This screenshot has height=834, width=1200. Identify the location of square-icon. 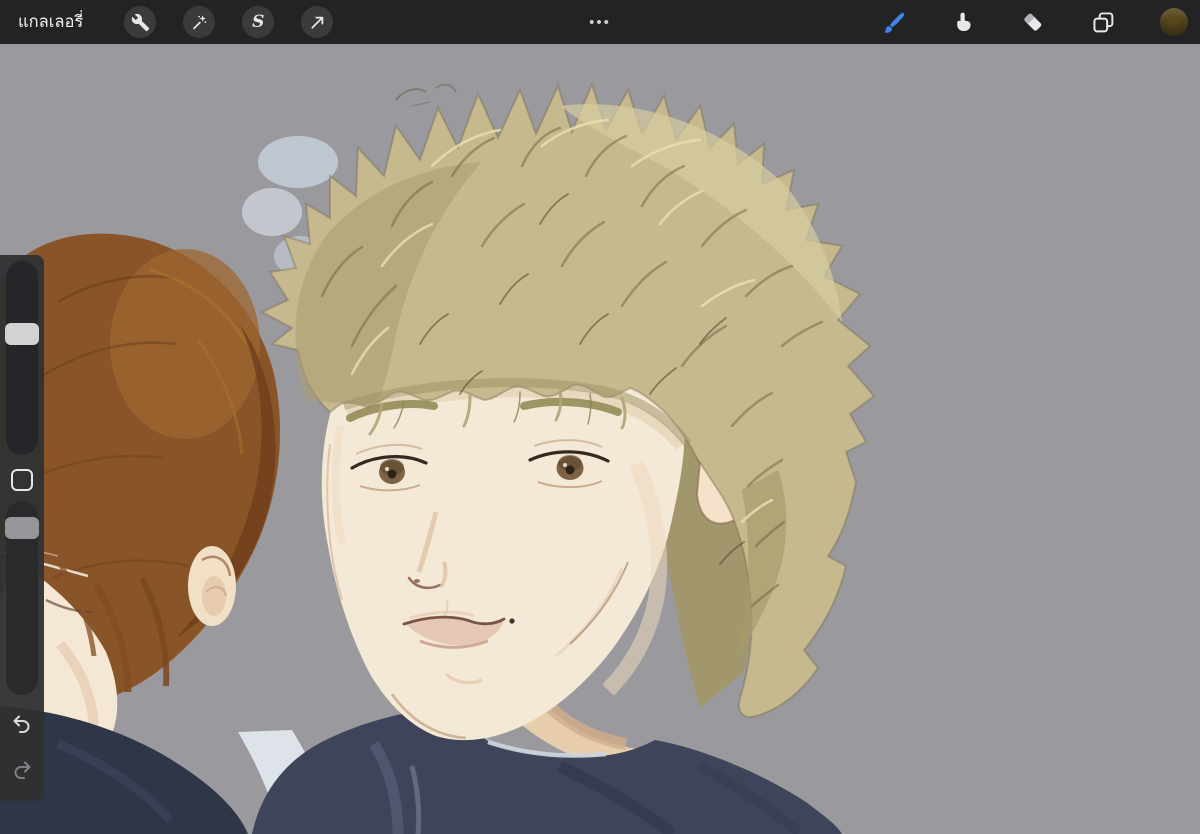
(22, 480).